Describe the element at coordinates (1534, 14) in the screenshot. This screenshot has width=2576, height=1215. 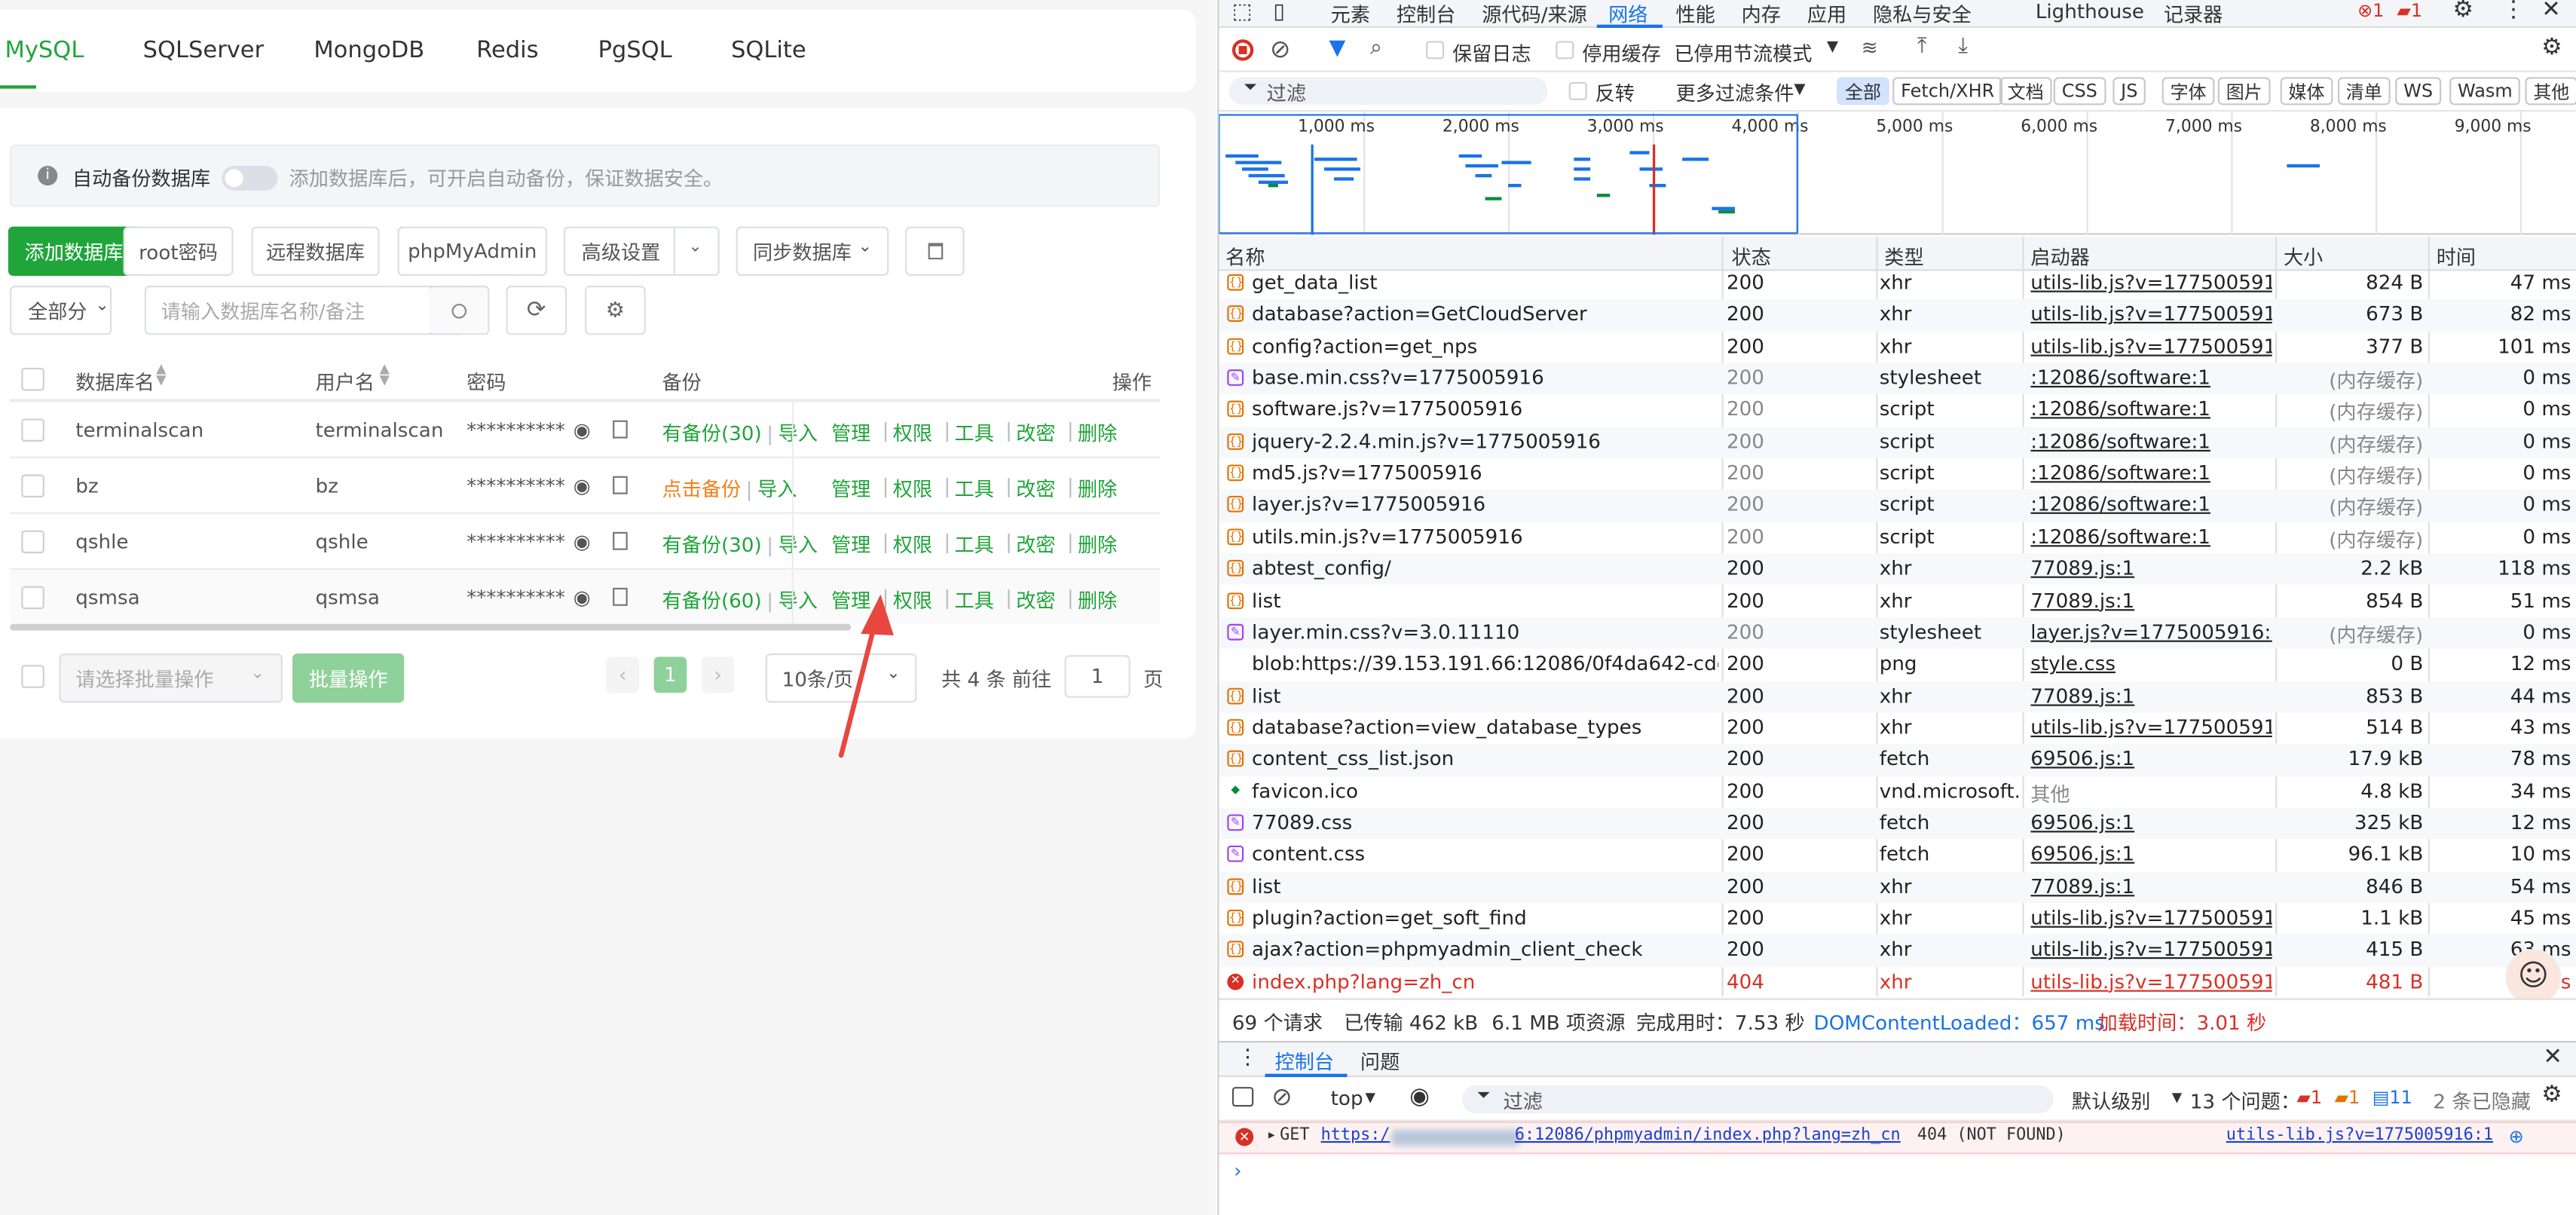
I see `tab-sources: 源代码/来源` at that location.